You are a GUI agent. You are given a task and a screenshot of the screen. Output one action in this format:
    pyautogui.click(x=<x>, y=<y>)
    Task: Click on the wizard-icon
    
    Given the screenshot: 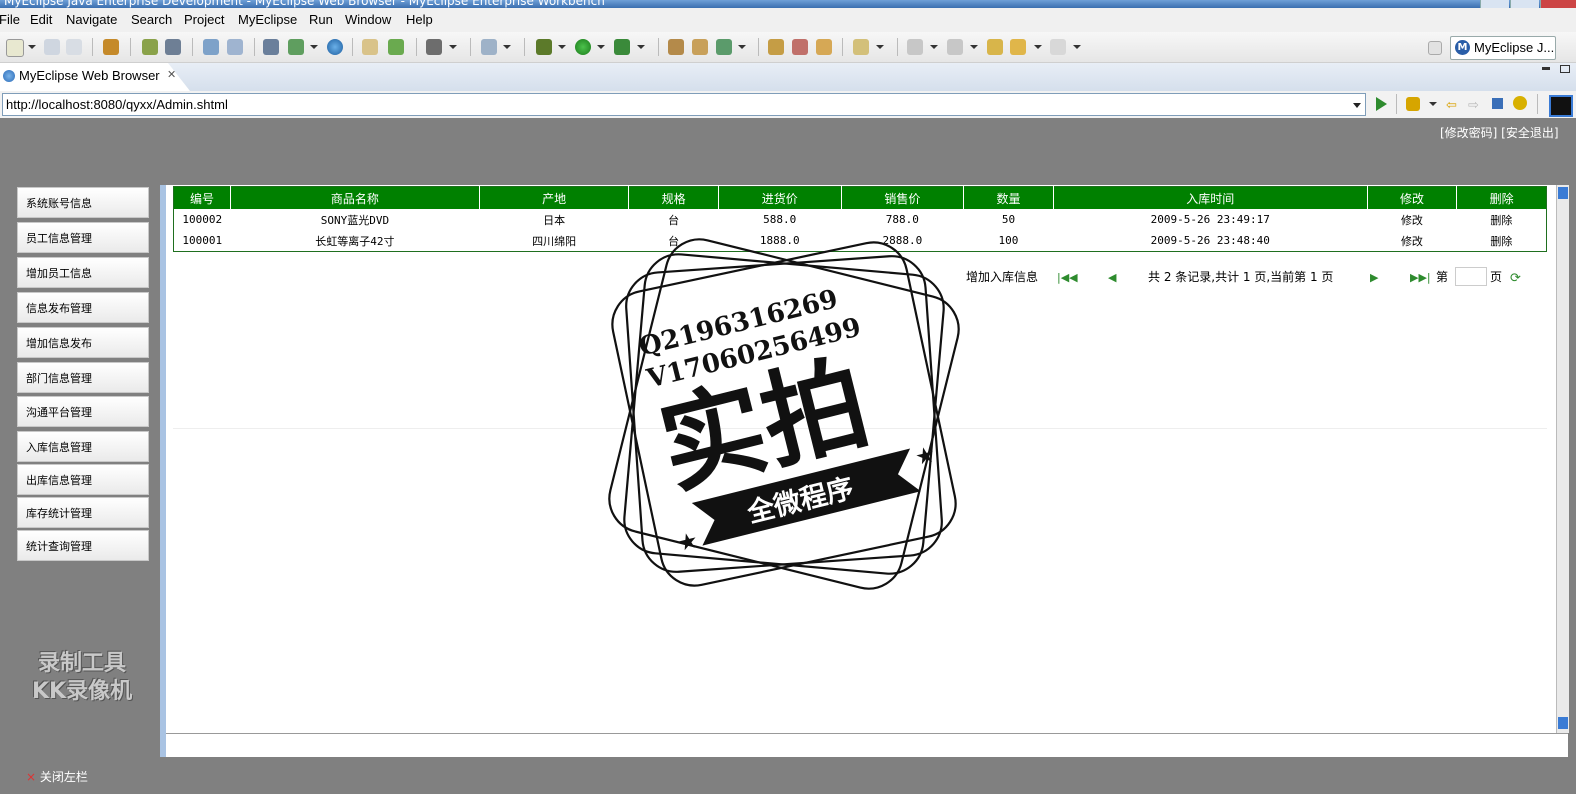 What is the action you would take?
    pyautogui.click(x=211, y=47)
    